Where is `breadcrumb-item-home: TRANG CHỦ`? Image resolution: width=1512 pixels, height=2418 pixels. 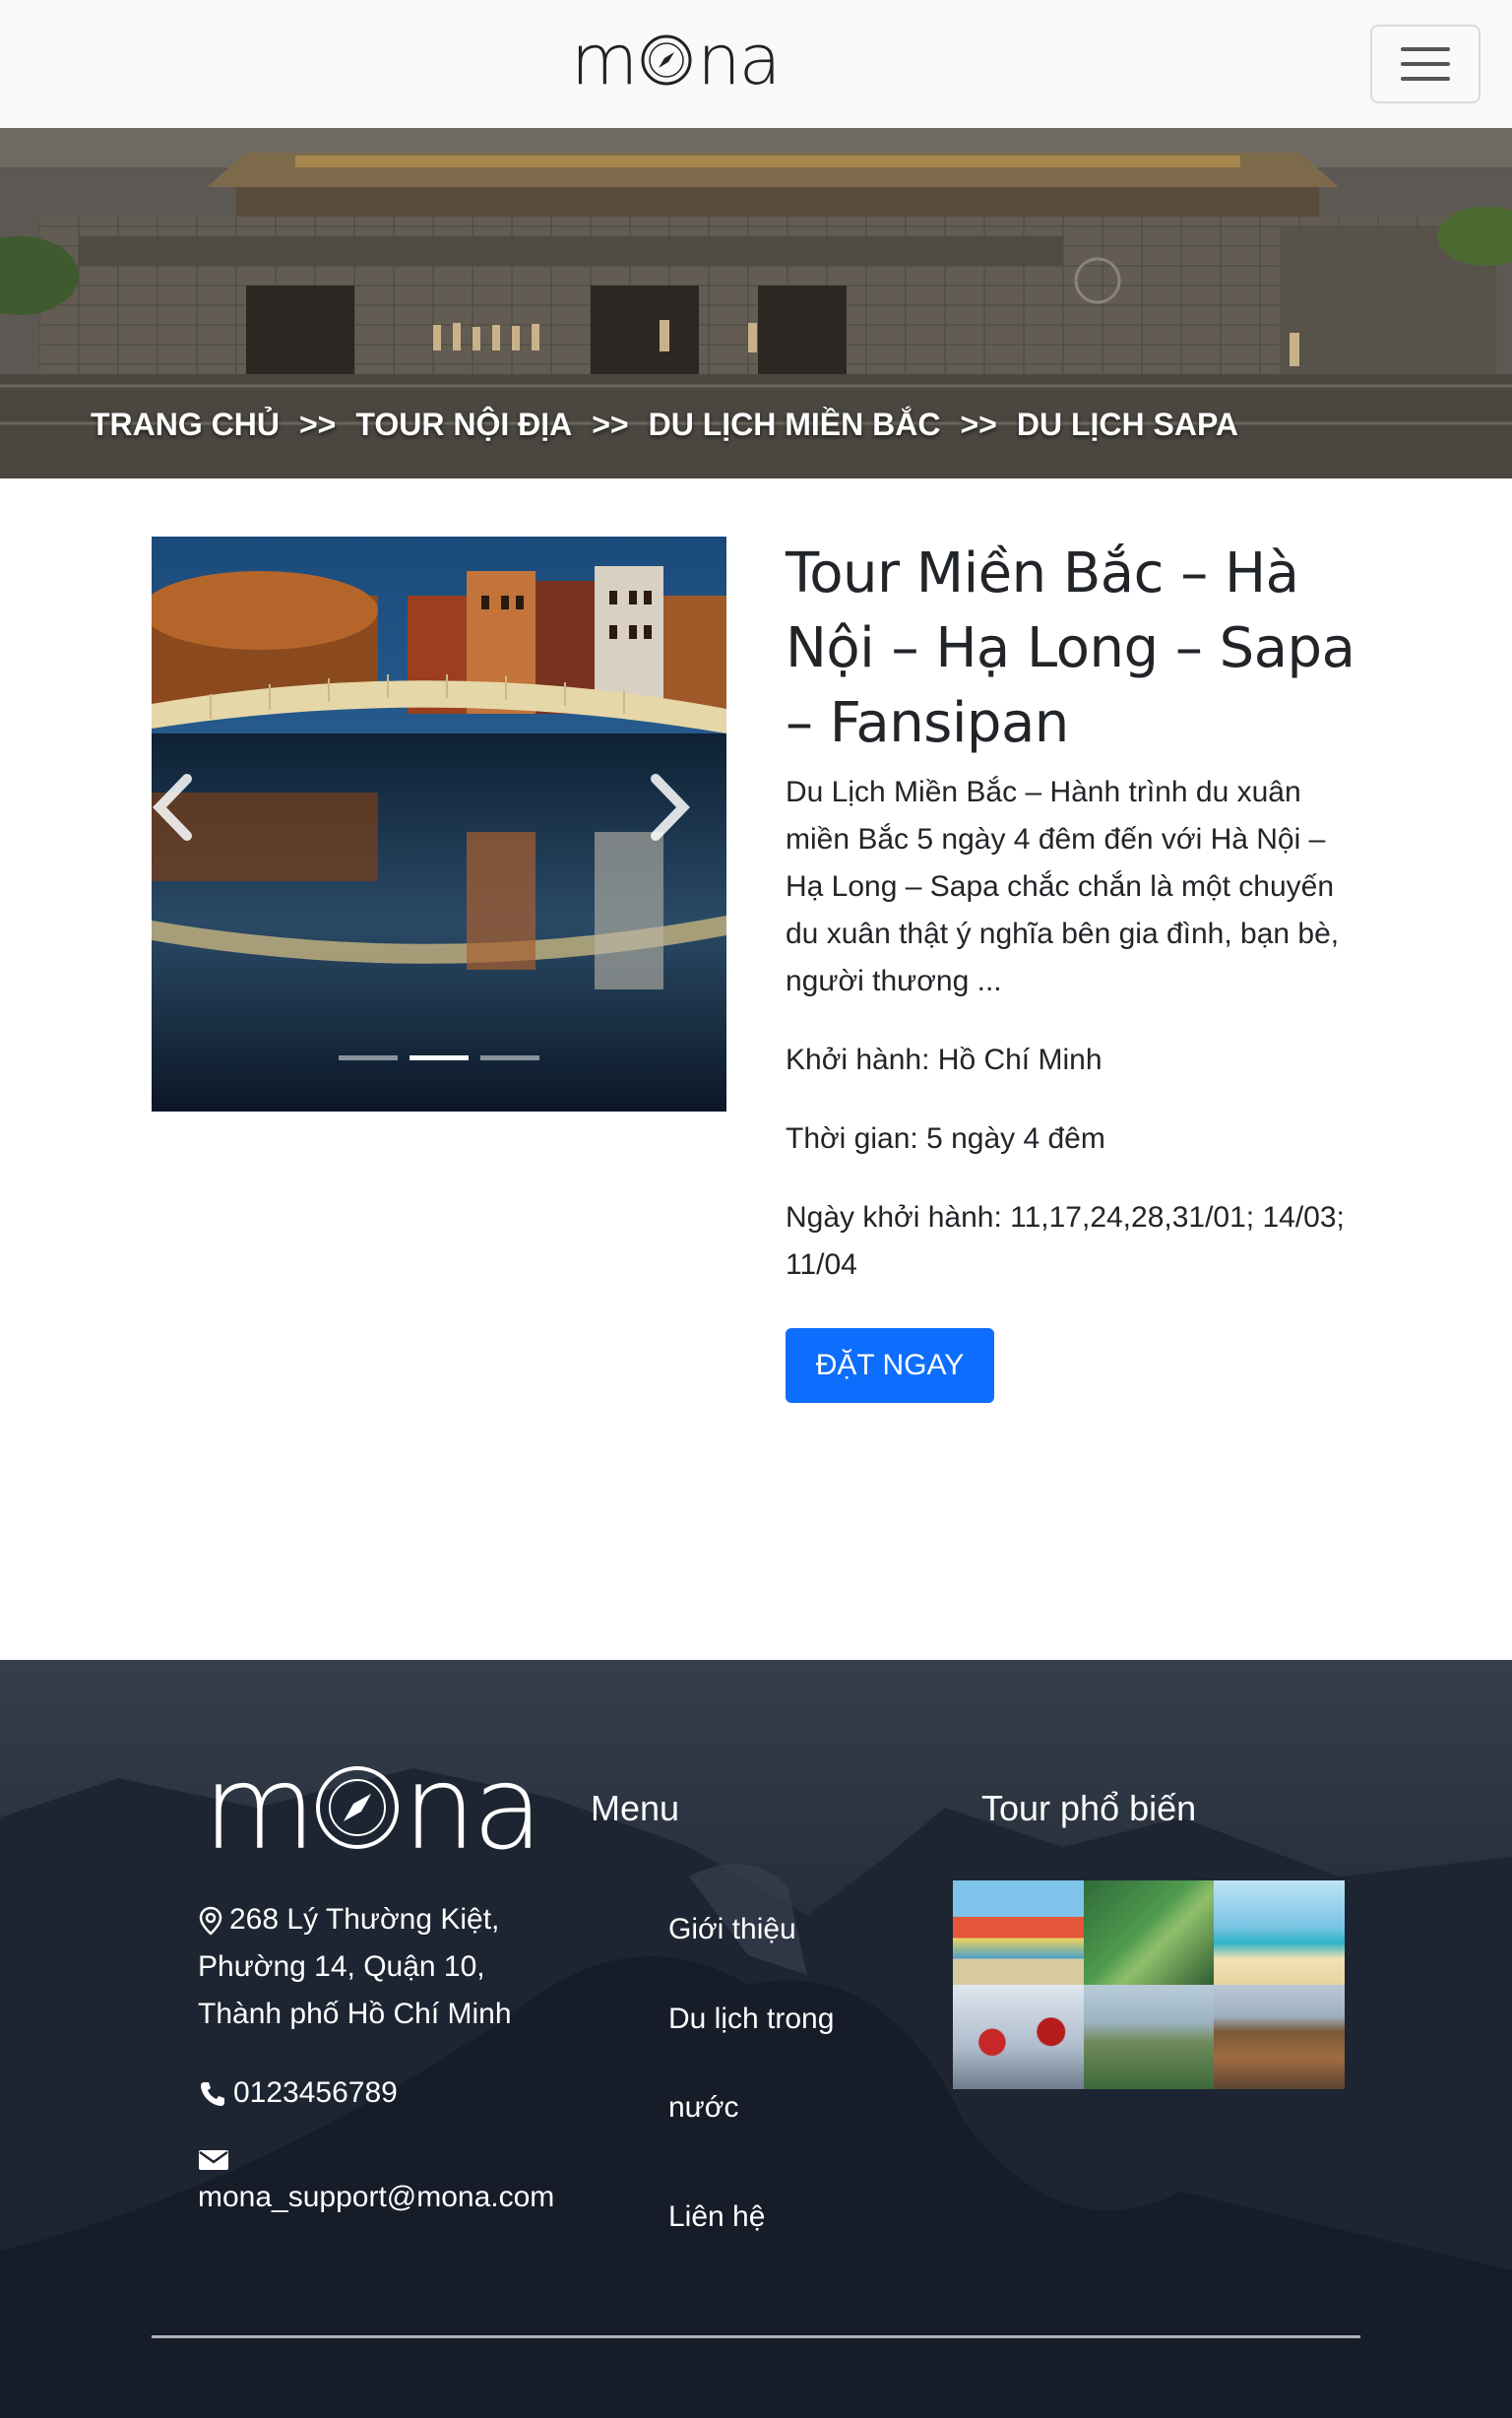 breadcrumb-item-home: TRANG CHỦ is located at coordinates (185, 425).